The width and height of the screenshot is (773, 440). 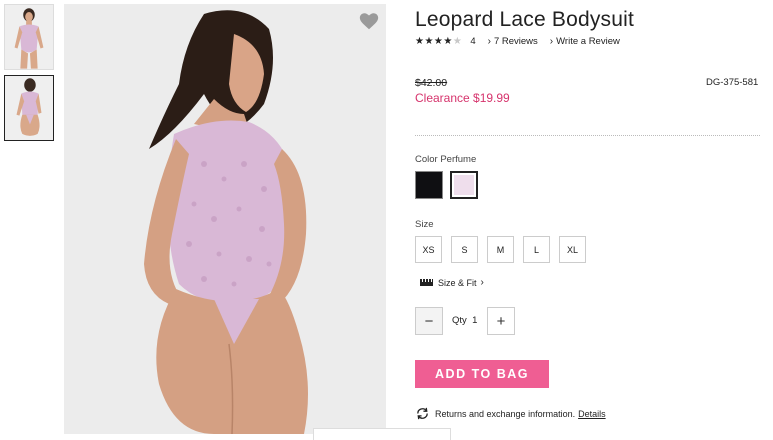 What do you see at coordinates (475, 320) in the screenshot?
I see `quantity-value: 1` at bounding box center [475, 320].